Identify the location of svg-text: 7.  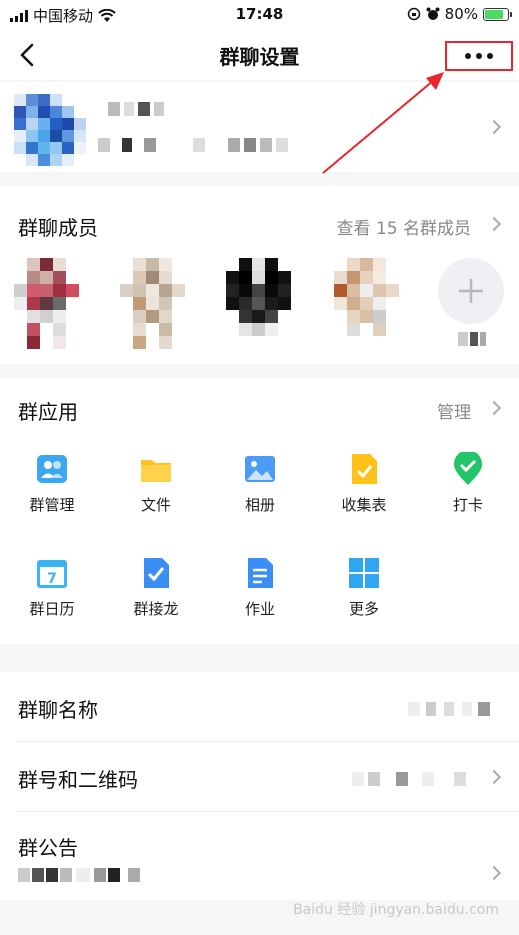
(52, 579).